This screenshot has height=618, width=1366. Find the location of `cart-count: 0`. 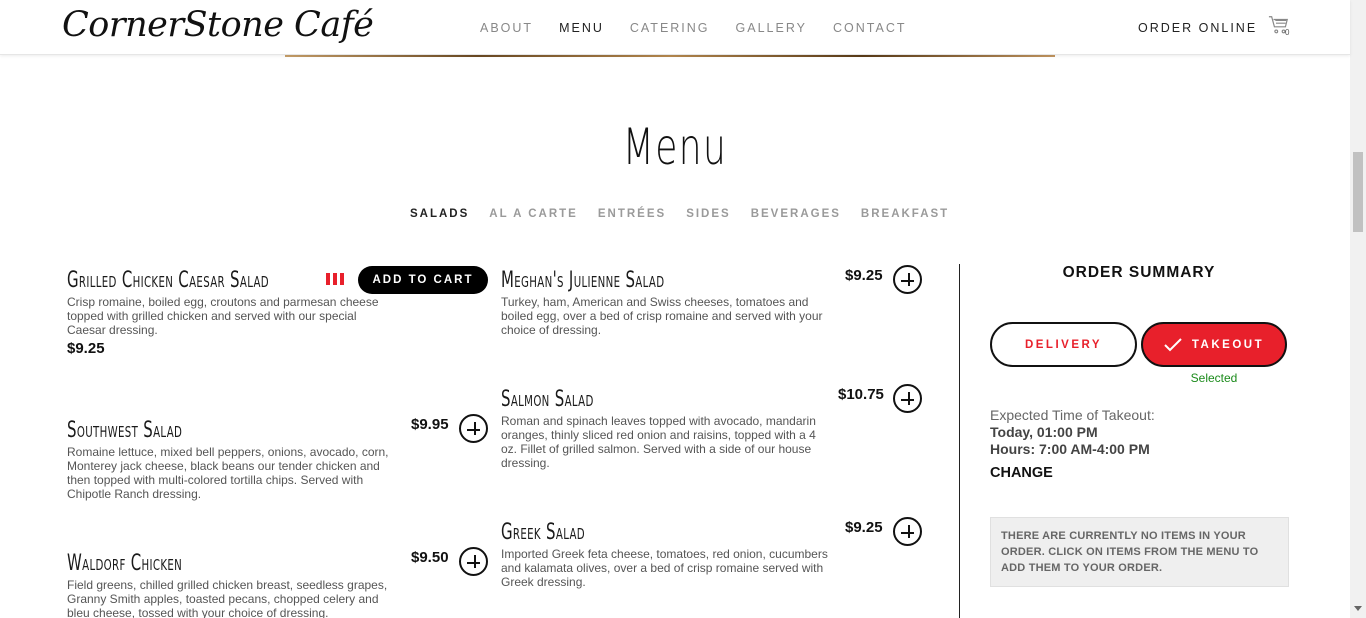

cart-count: 0 is located at coordinates (1287, 32).